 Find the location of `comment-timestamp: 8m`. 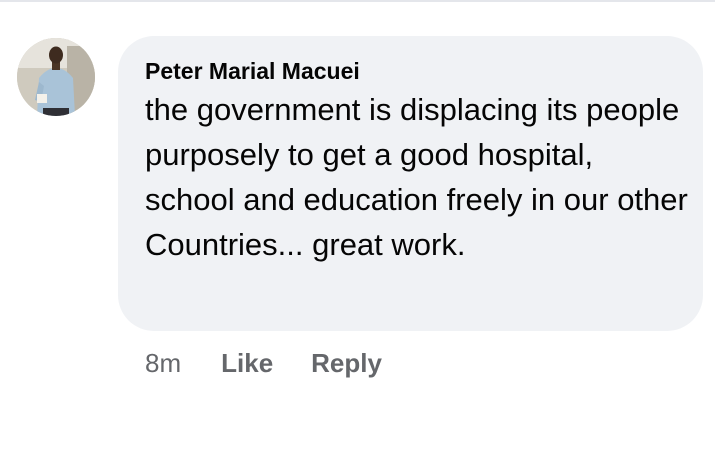

comment-timestamp: 8m is located at coordinates (163, 363).